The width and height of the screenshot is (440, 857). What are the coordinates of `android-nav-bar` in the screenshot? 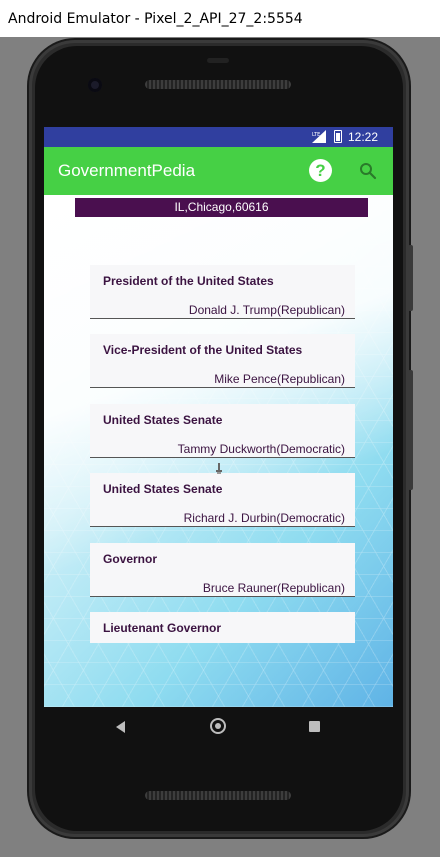 It's located at (218, 727).